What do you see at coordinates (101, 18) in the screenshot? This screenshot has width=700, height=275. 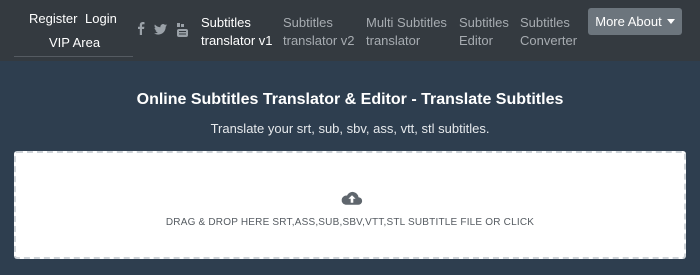 I see `login-link: Login` at bounding box center [101, 18].